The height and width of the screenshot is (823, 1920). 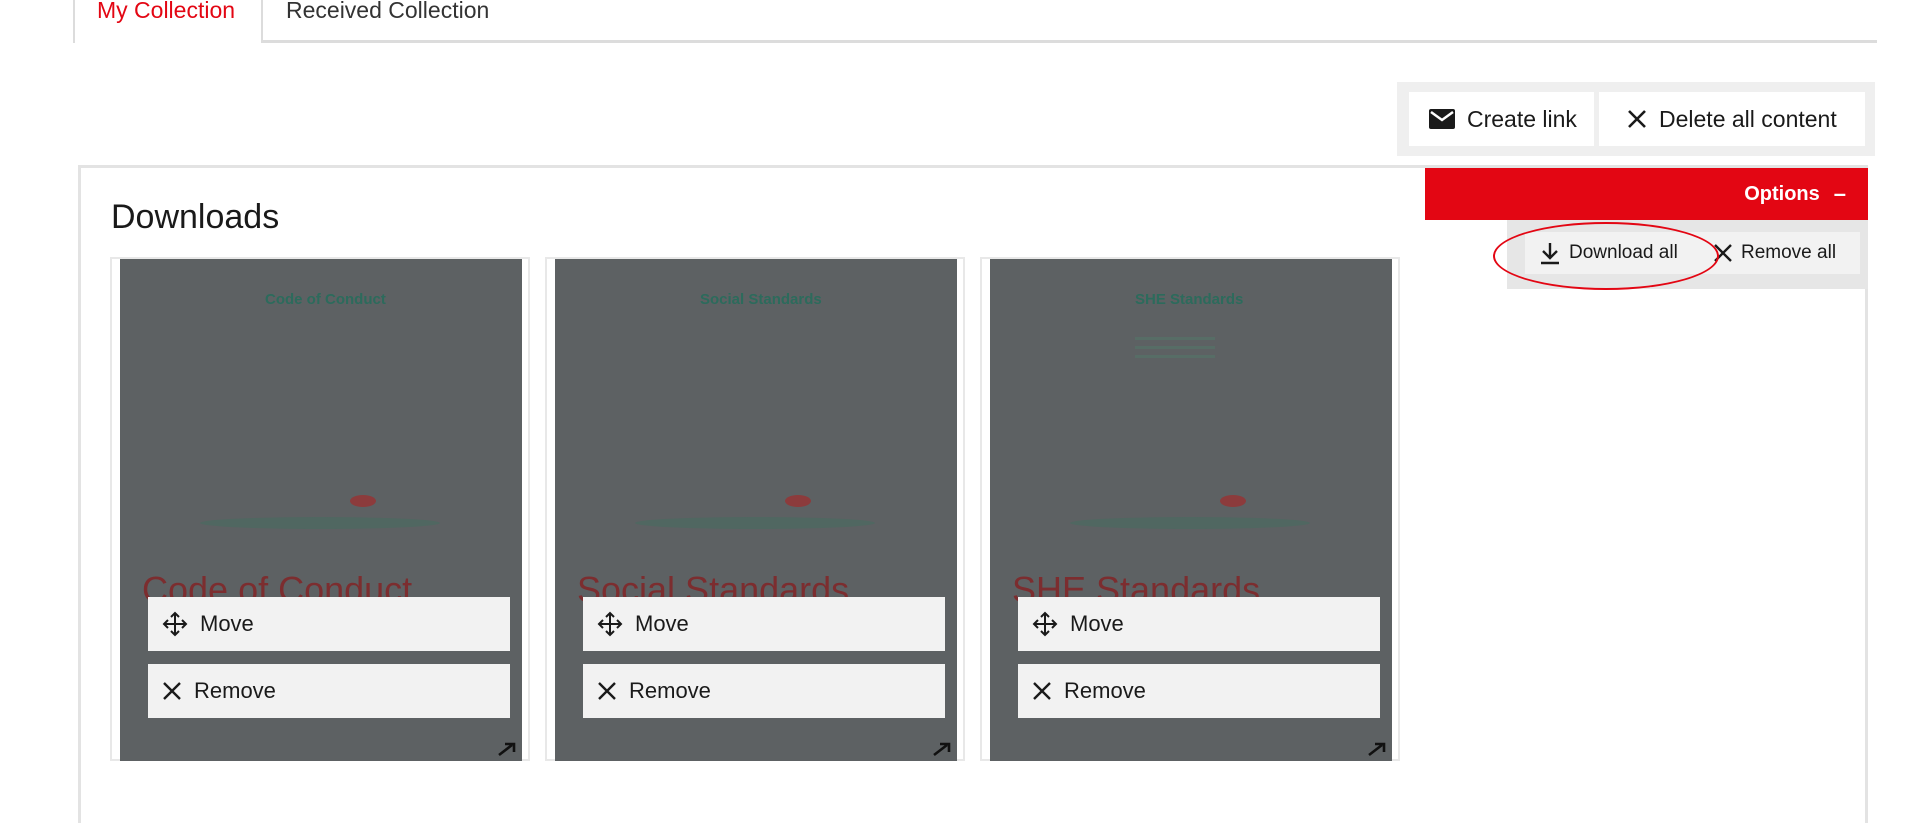 What do you see at coordinates (761, 299) in the screenshot?
I see `cover-title: Social Standards` at bounding box center [761, 299].